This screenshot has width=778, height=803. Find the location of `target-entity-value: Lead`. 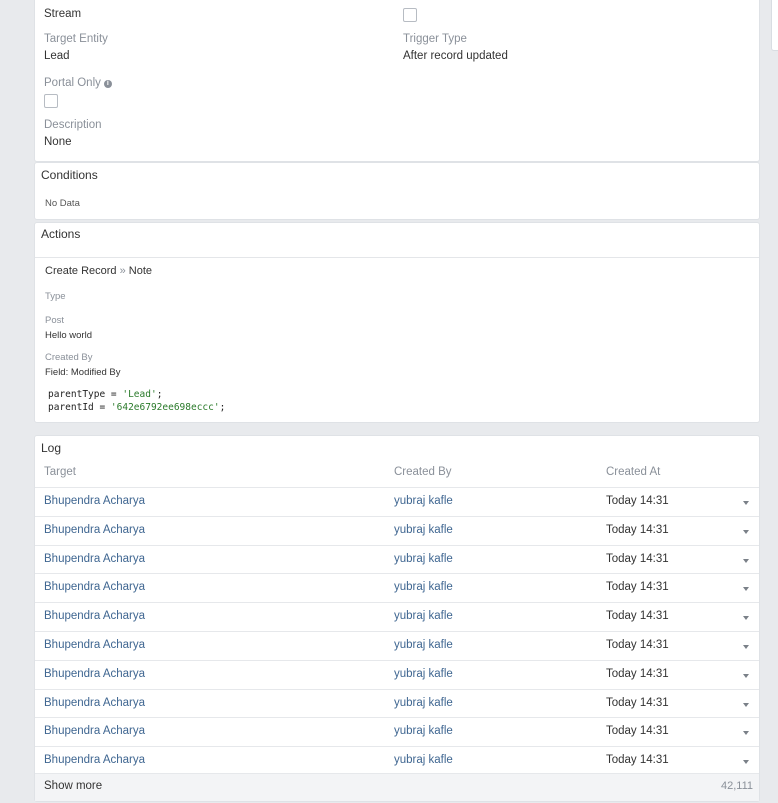

target-entity-value: Lead is located at coordinates (57, 56).